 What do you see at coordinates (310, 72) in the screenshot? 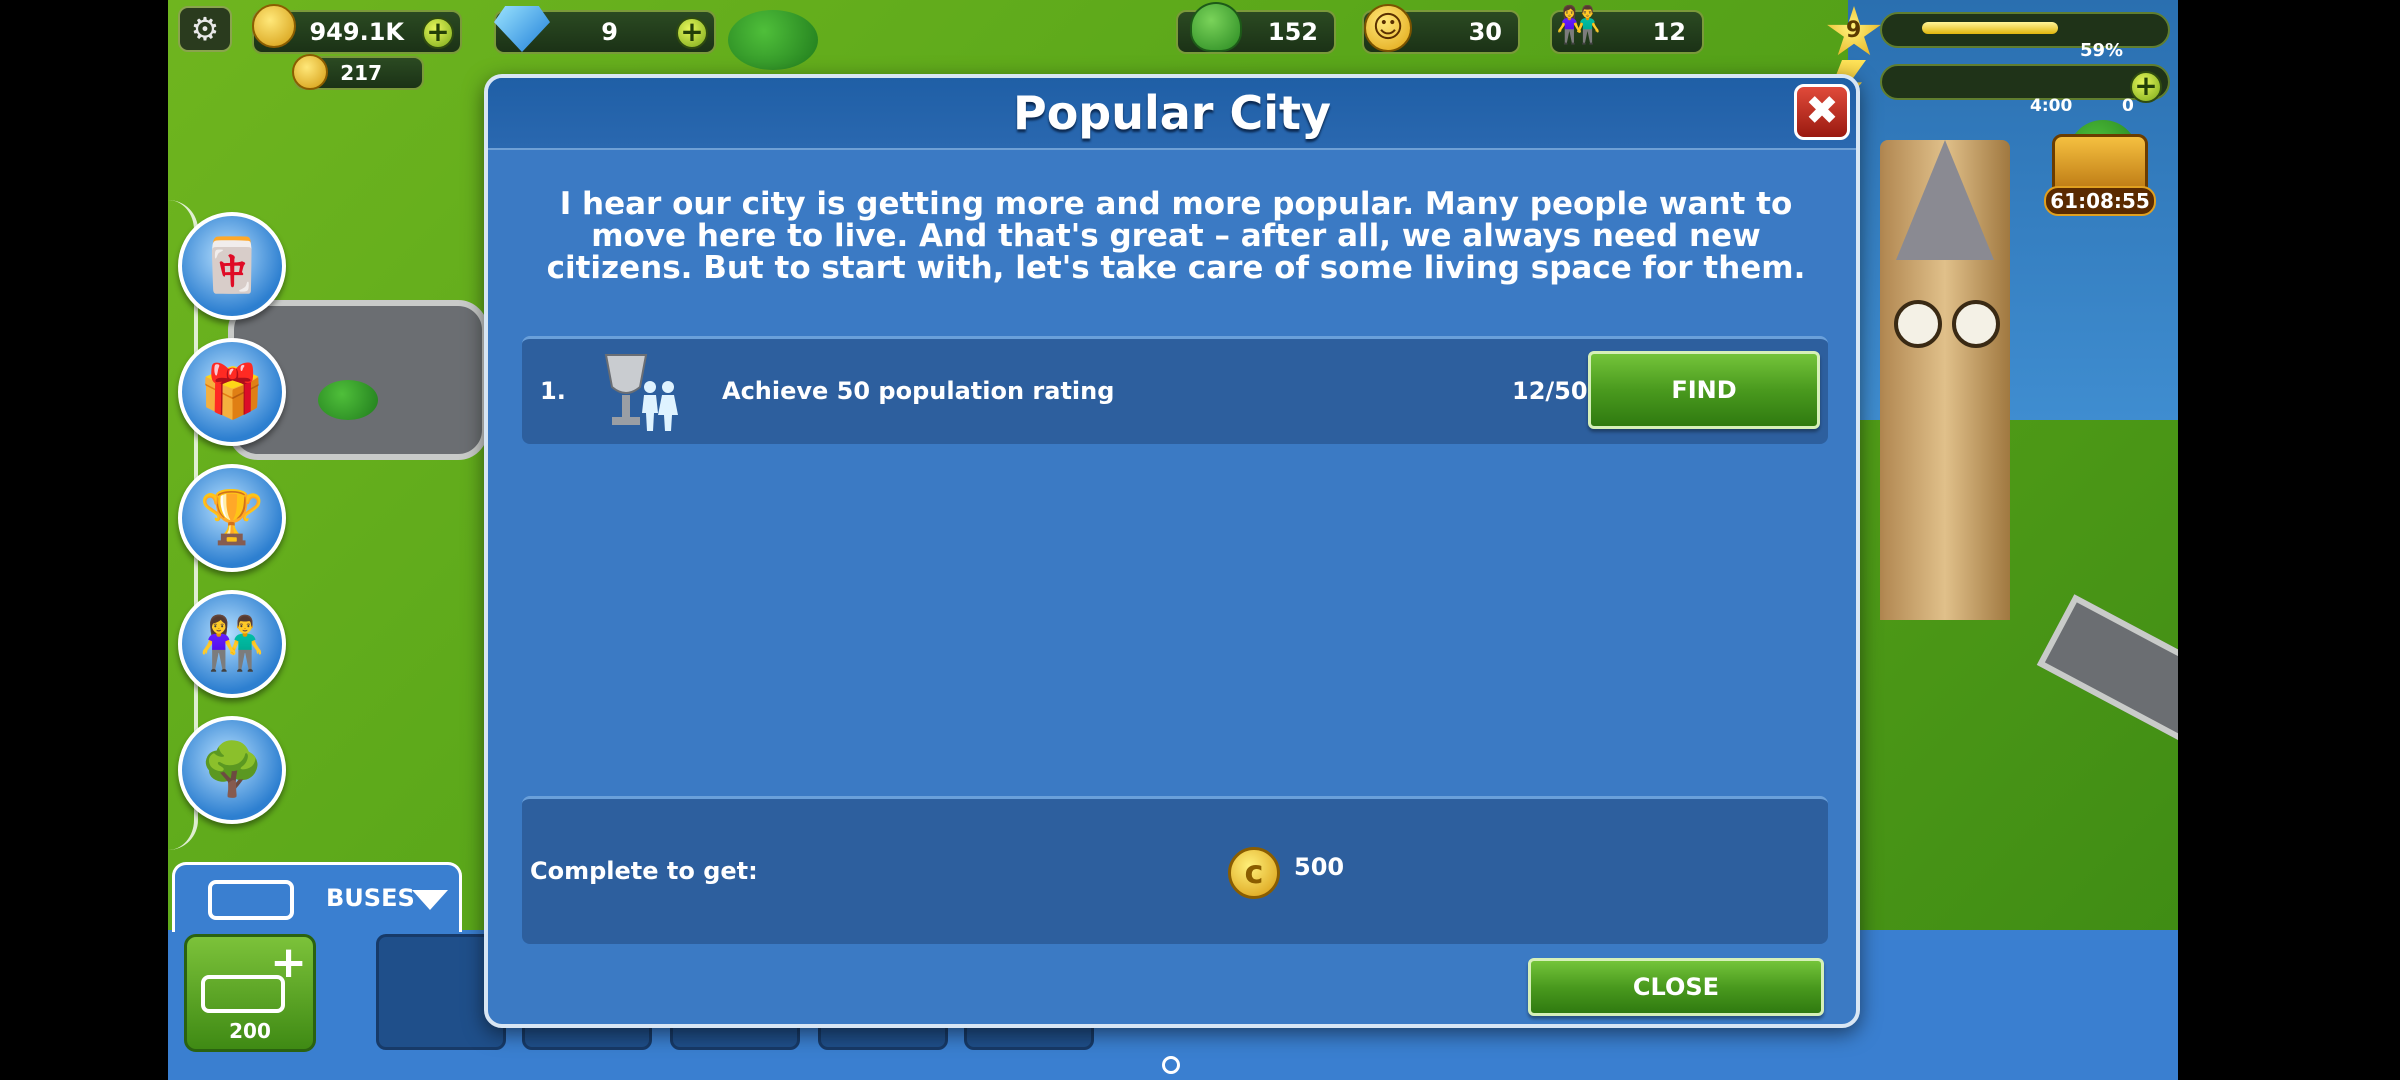
I see `coin-stack-icon` at bounding box center [310, 72].